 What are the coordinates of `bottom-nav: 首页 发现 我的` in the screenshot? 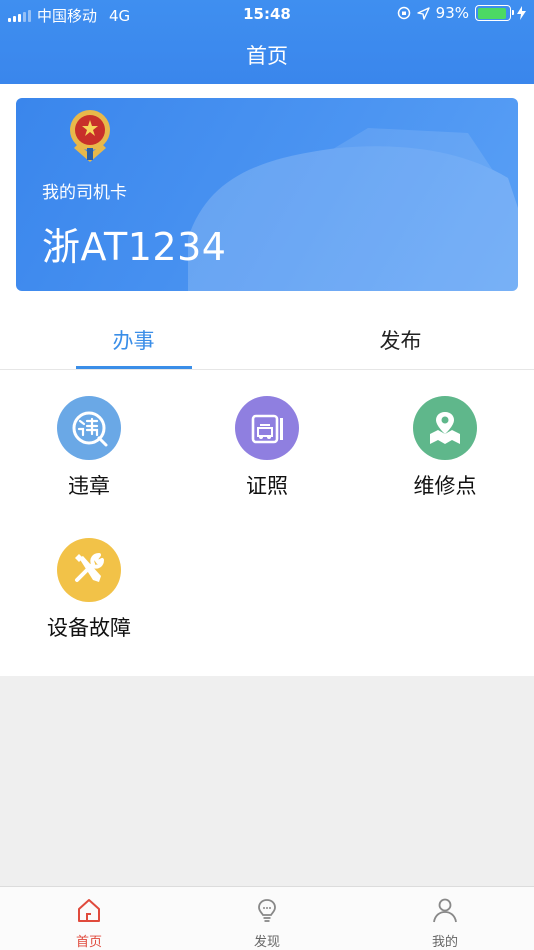 It's located at (267, 918).